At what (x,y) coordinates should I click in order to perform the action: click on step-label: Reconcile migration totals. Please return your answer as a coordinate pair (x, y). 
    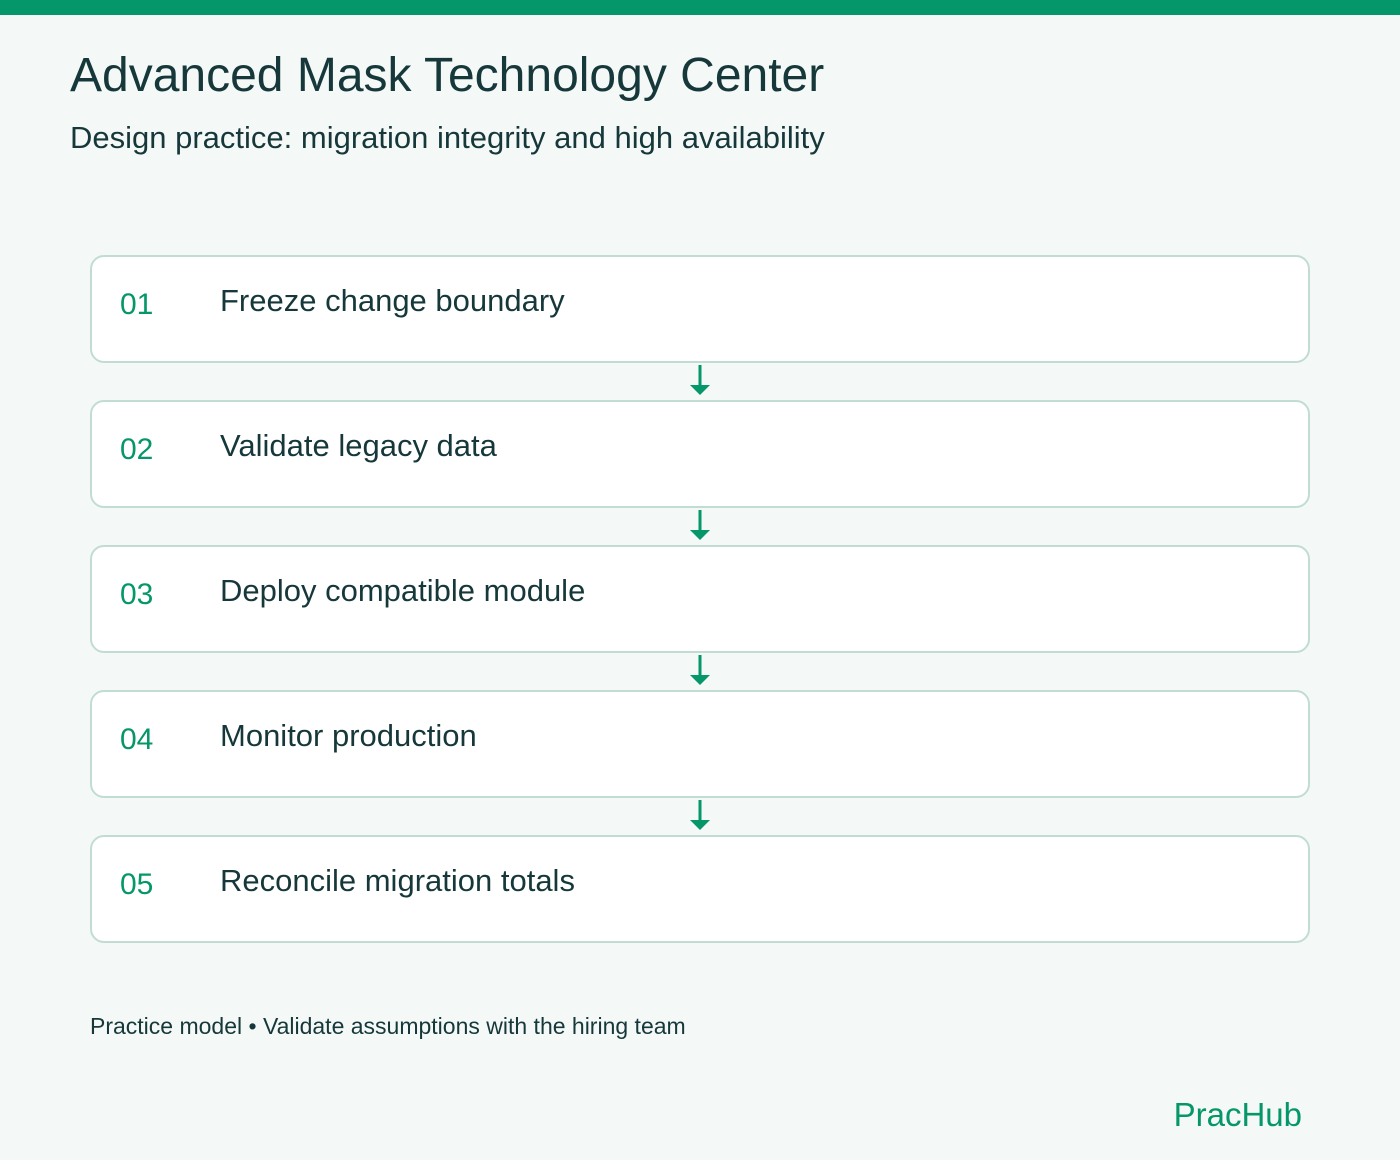
    Looking at the image, I should click on (397, 880).